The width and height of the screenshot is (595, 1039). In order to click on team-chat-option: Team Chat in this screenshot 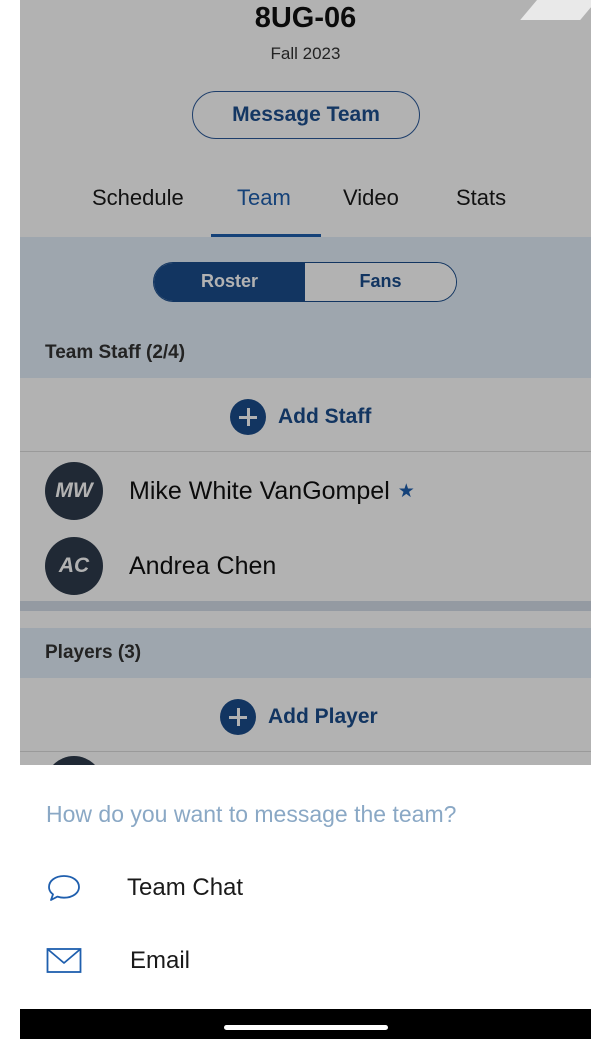, I will do `click(305, 888)`.